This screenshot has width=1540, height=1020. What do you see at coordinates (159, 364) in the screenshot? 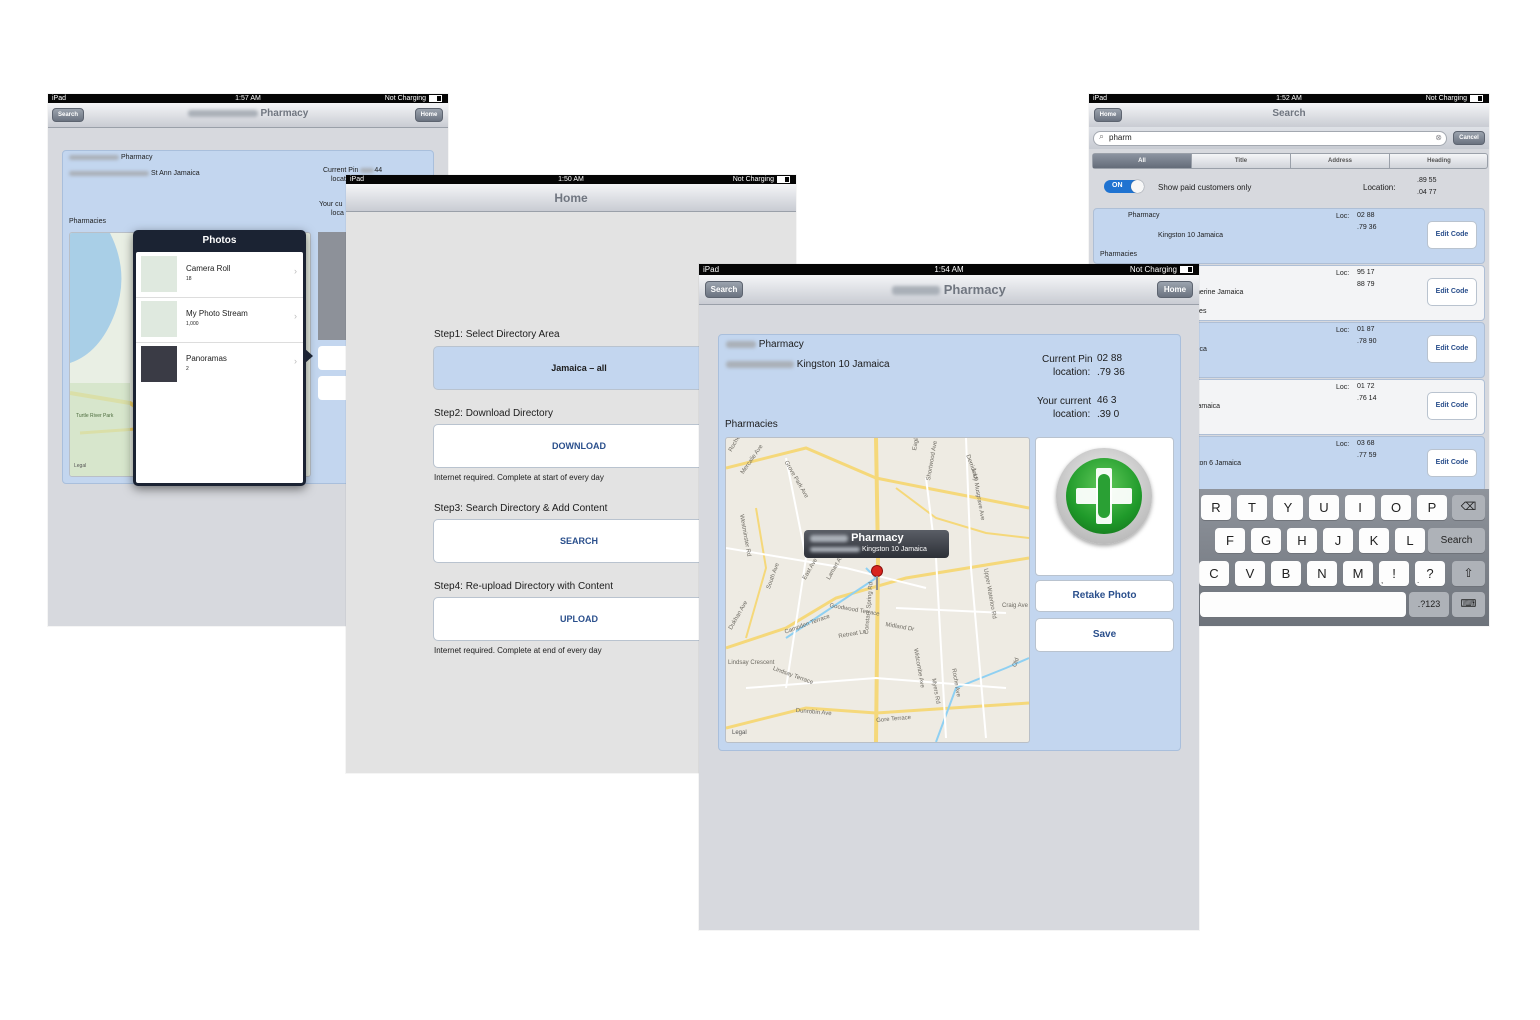
I see `album-thumbnail` at bounding box center [159, 364].